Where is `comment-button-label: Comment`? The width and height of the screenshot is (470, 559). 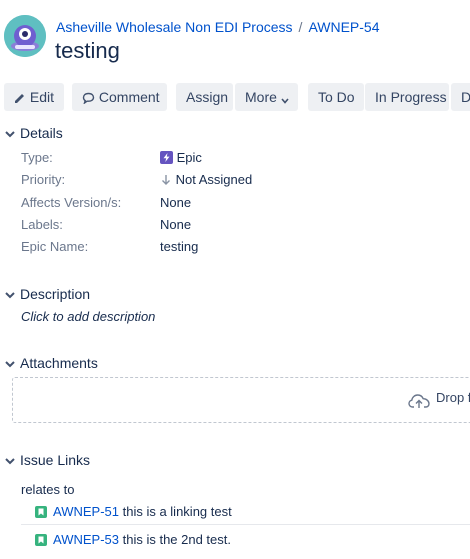
comment-button-label: Comment is located at coordinates (129, 97).